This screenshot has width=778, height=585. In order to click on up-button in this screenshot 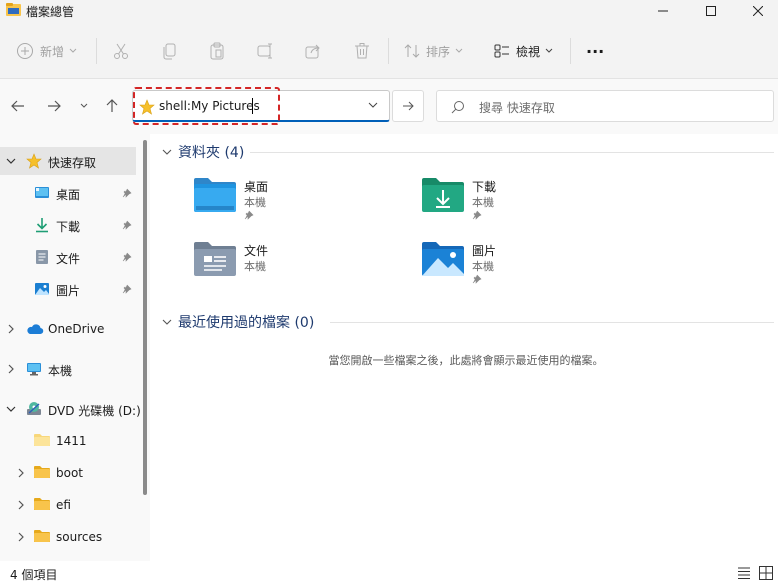, I will do `click(112, 106)`.